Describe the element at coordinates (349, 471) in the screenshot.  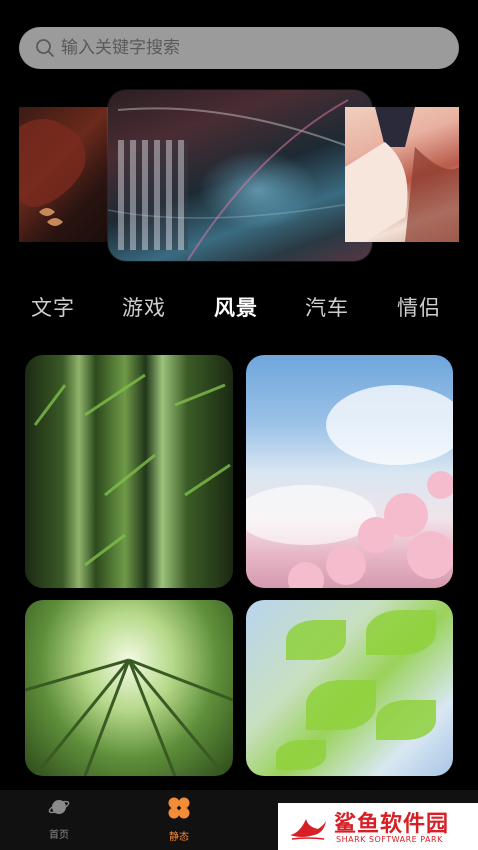
I see `wallpaper-cherry-blossom` at that location.